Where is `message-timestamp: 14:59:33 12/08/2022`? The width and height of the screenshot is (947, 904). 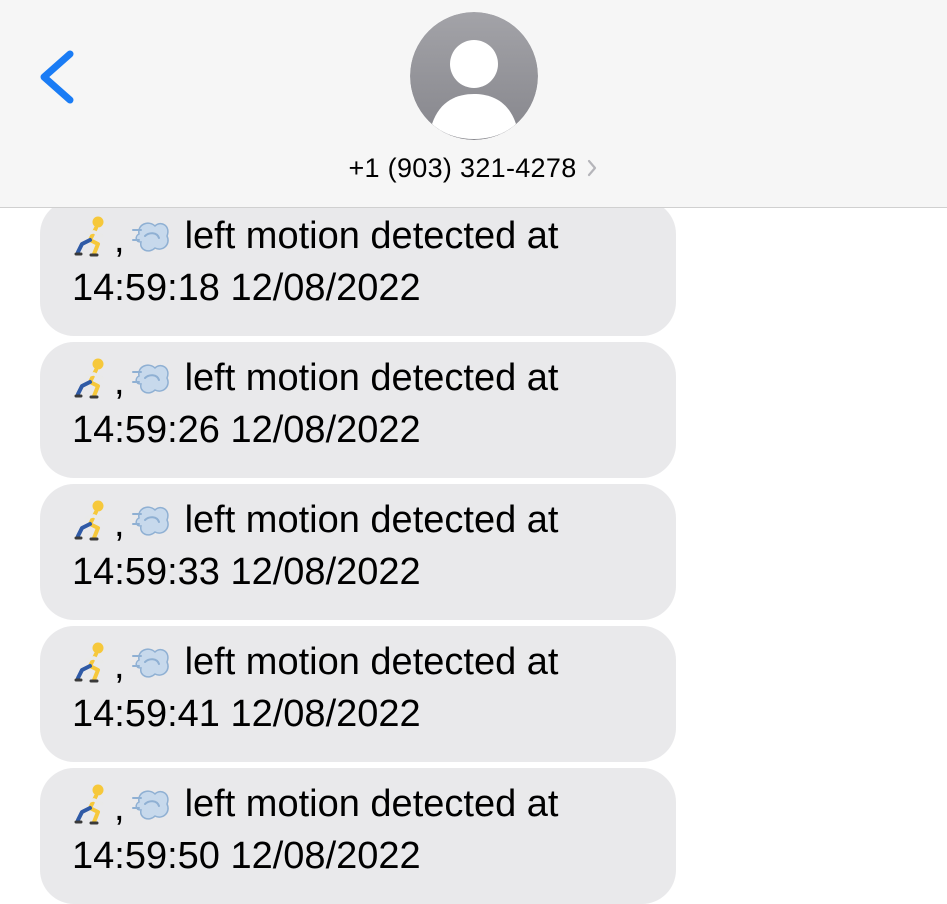 message-timestamp: 14:59:33 12/08/2022 is located at coordinates (246, 572).